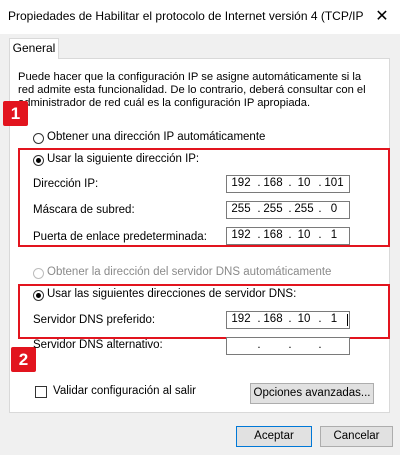  What do you see at coordinates (123, 159) in the screenshot?
I see `radio-use-following-ip-label: Usar la siguiente dirección IP:` at bounding box center [123, 159].